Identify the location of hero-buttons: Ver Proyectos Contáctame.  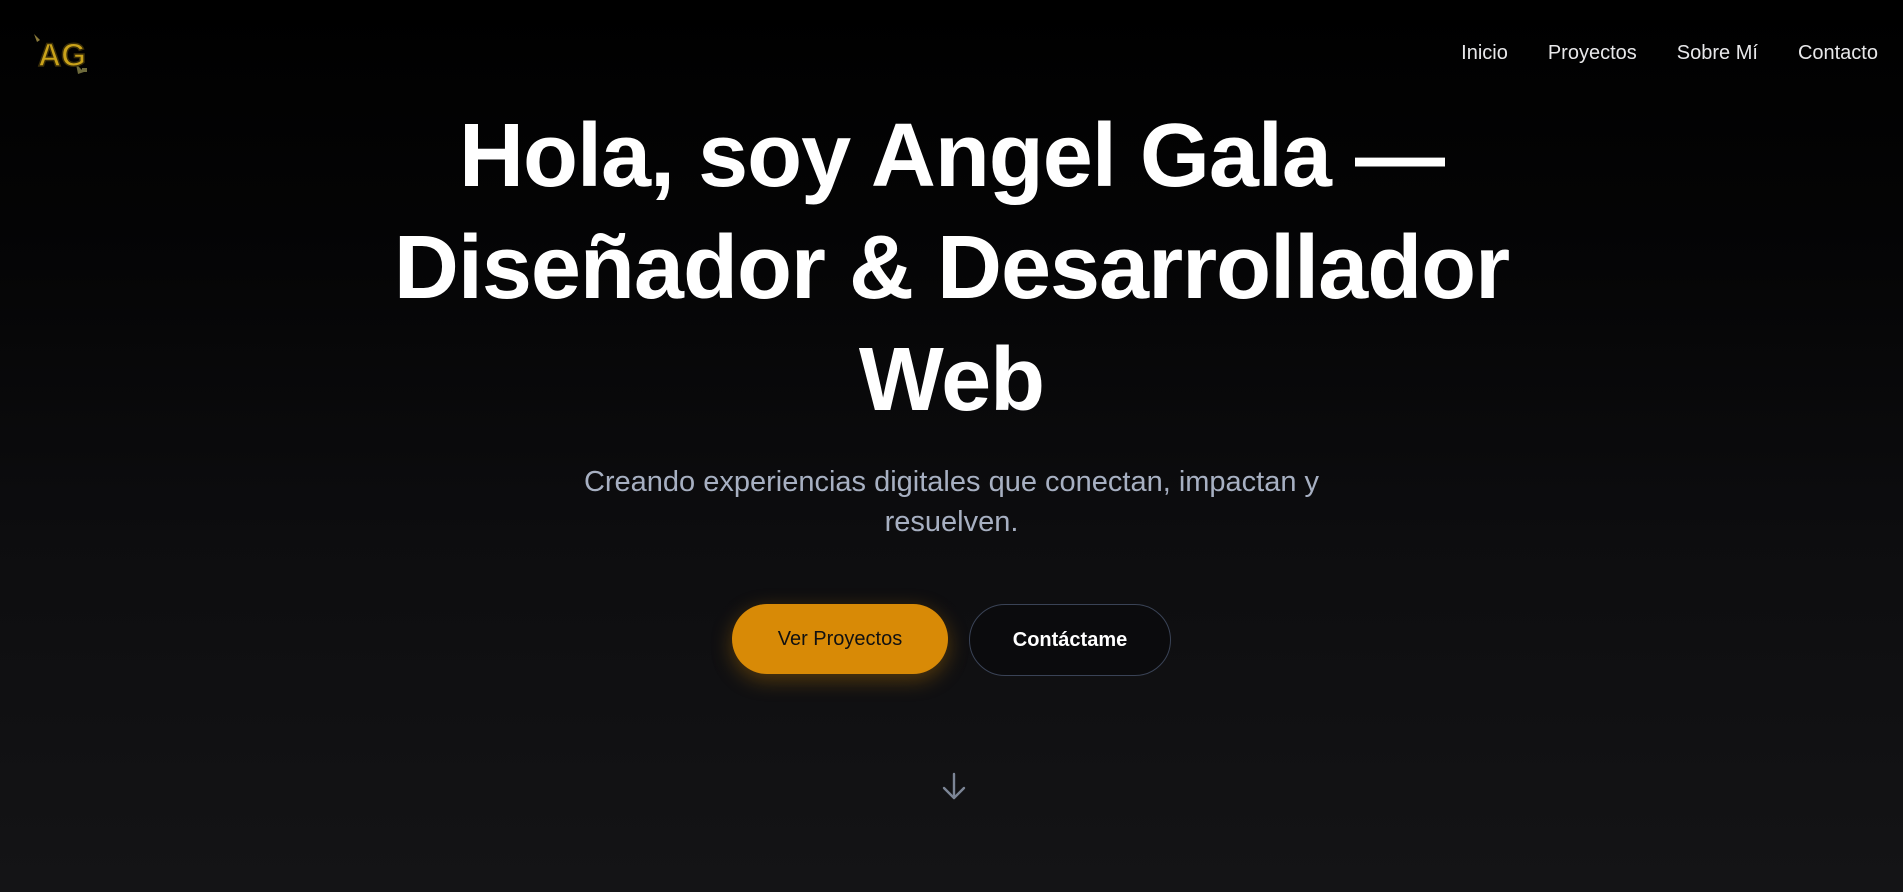
(951, 640).